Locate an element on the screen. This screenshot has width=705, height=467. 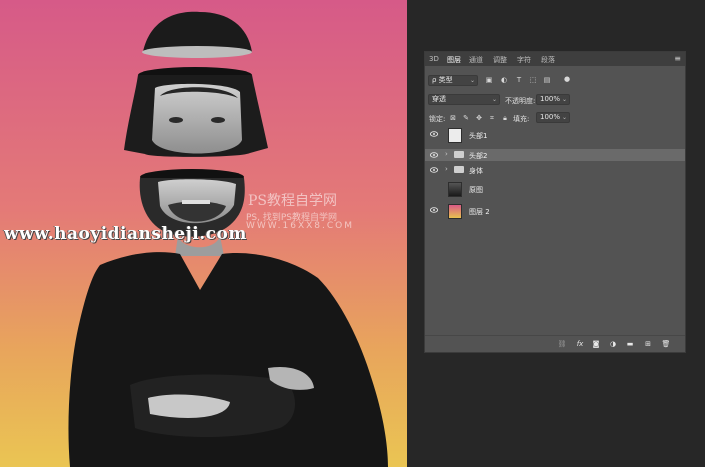
panel-footer: ⛓ fx ◙ ◑ ▬ ⊞ 🗑︎ is located at coordinates (555, 343).